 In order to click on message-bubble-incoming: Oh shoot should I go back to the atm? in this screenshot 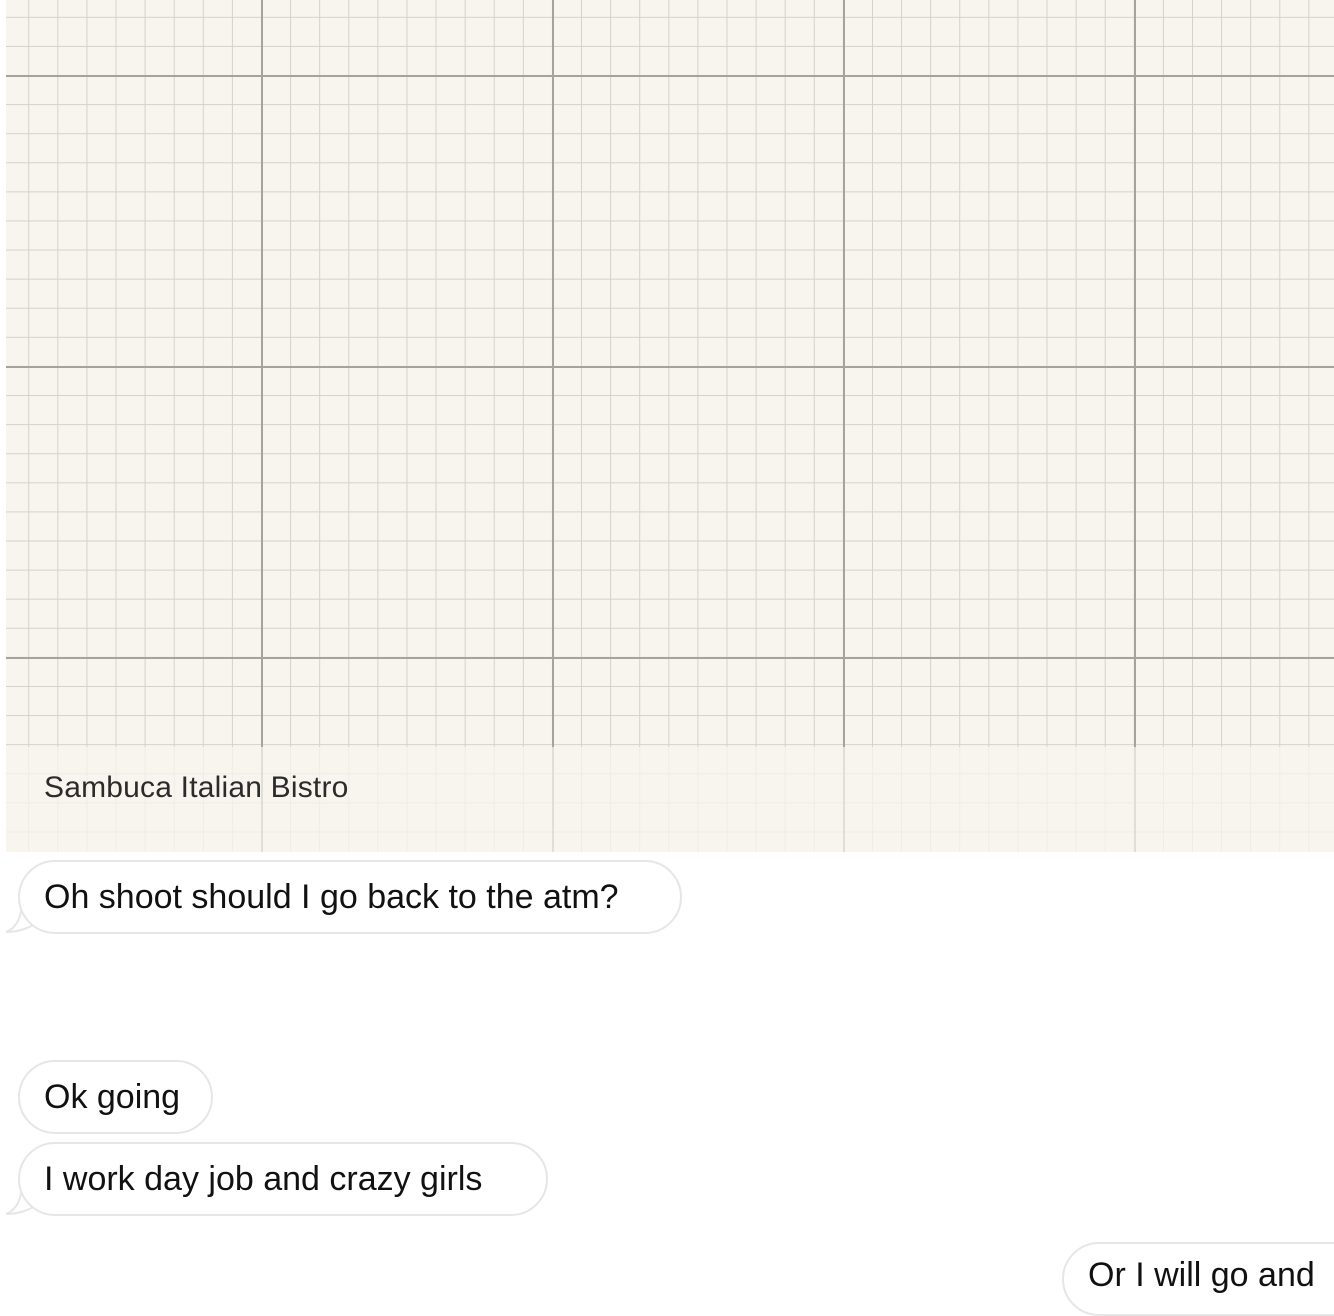, I will do `click(350, 897)`.